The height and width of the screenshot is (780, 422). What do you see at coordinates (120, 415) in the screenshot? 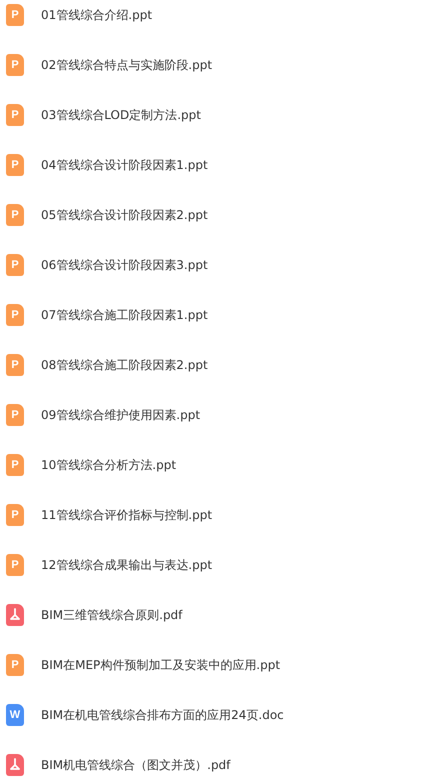
I see `file-name: 09管线综合维护使用因素.ppt` at bounding box center [120, 415].